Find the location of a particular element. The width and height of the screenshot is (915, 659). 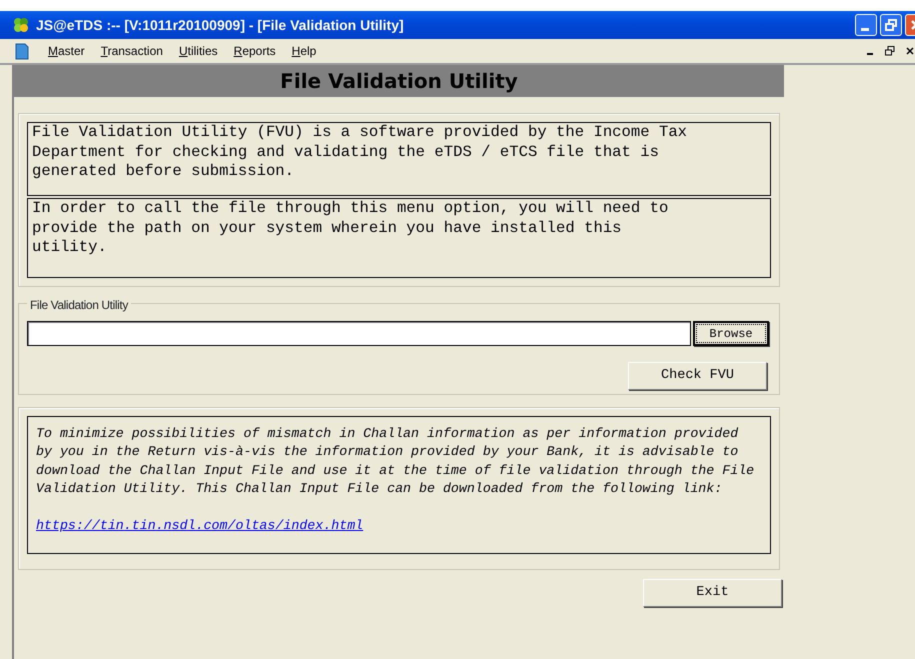

menu-item: Transaction is located at coordinates (131, 51).